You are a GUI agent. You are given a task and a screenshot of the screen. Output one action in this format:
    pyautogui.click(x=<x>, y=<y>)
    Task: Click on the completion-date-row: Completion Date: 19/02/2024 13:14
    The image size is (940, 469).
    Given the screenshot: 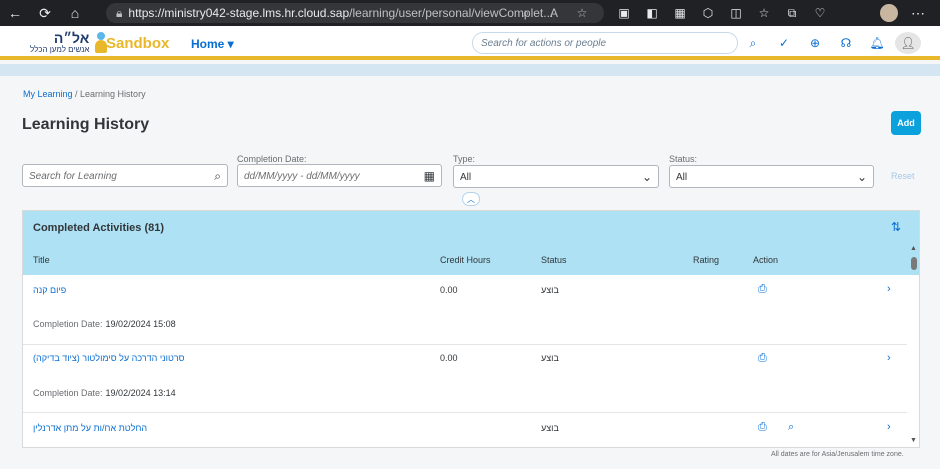 What is the action you would take?
    pyautogui.click(x=104, y=393)
    